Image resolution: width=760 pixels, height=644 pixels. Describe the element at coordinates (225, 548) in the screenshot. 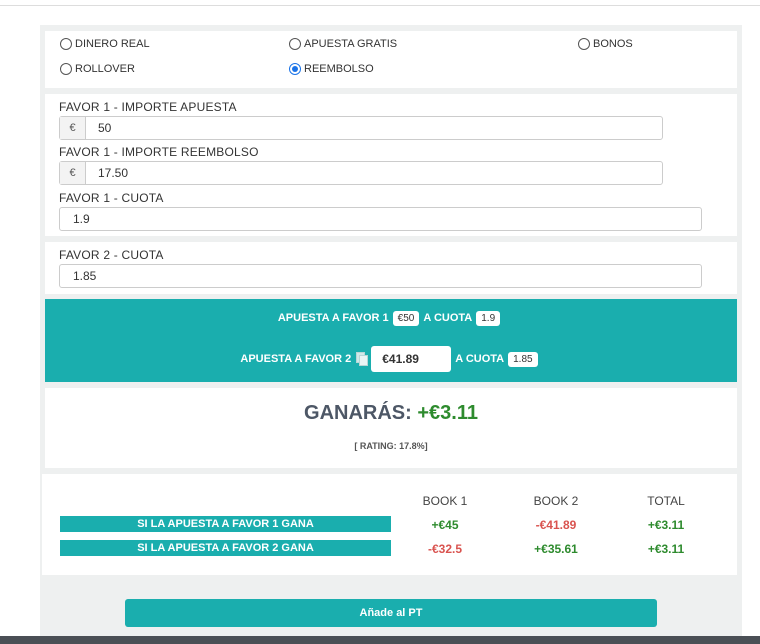

I see `row2-label: SI LA APUESTA A FAVOR 2 GANA` at that location.